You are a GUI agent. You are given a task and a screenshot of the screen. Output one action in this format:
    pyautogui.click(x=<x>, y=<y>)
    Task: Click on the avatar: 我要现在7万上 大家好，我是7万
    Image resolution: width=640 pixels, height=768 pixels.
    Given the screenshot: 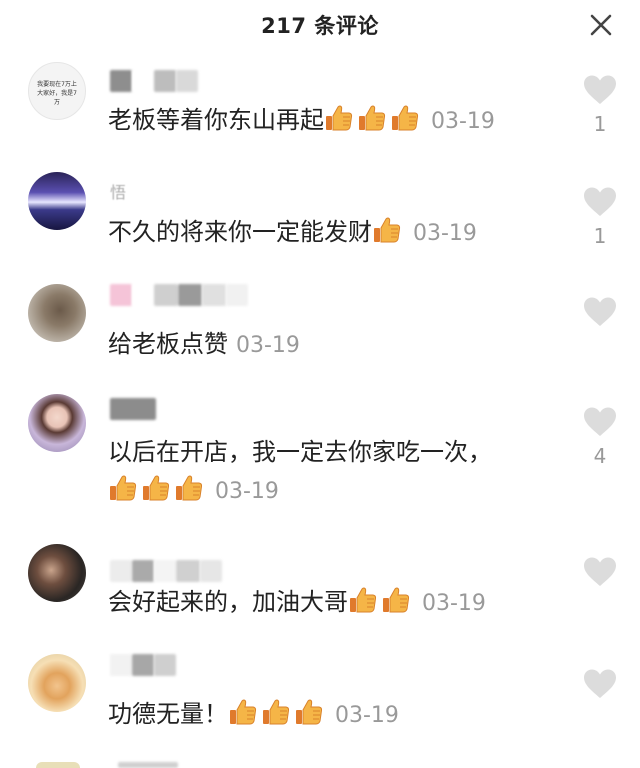 What is the action you would take?
    pyautogui.click(x=57, y=91)
    